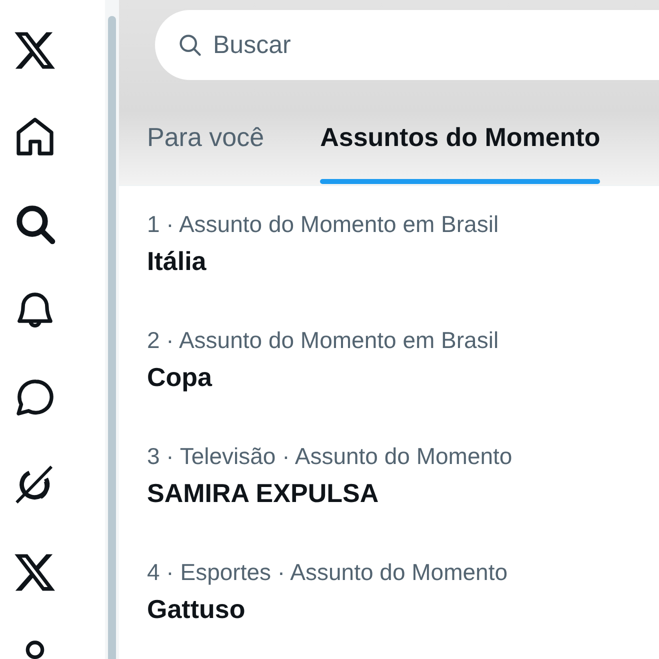 This screenshot has width=659, height=659. What do you see at coordinates (323, 340) in the screenshot?
I see `trend-context: 2 · Assunto do Momento em Brasil` at bounding box center [323, 340].